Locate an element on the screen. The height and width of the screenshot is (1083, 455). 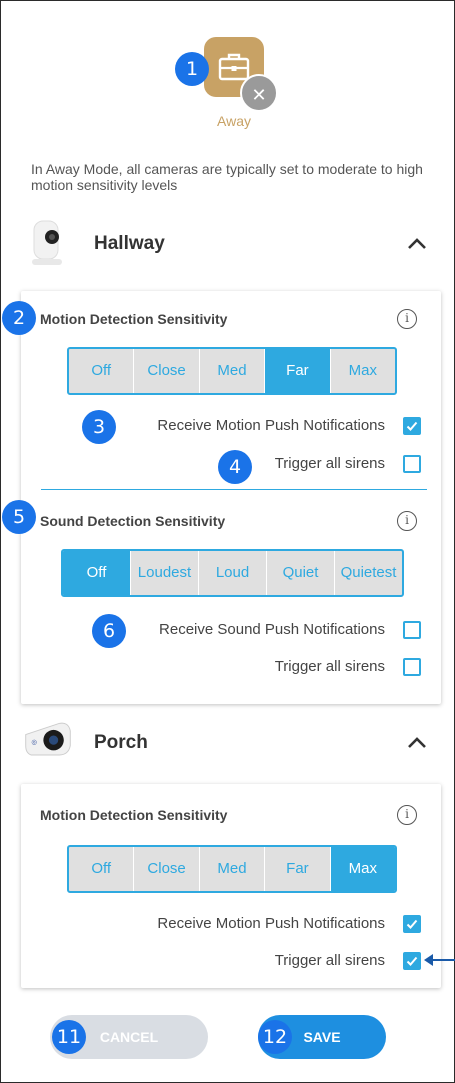
seg-loud: Loud is located at coordinates (233, 573).